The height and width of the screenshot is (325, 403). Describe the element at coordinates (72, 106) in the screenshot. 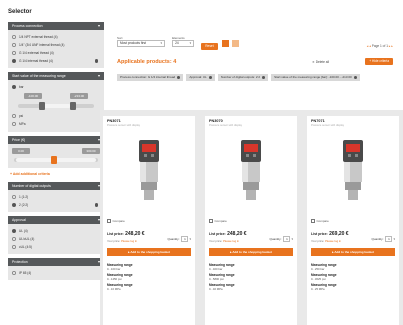

I see `slider-handle-max` at that location.